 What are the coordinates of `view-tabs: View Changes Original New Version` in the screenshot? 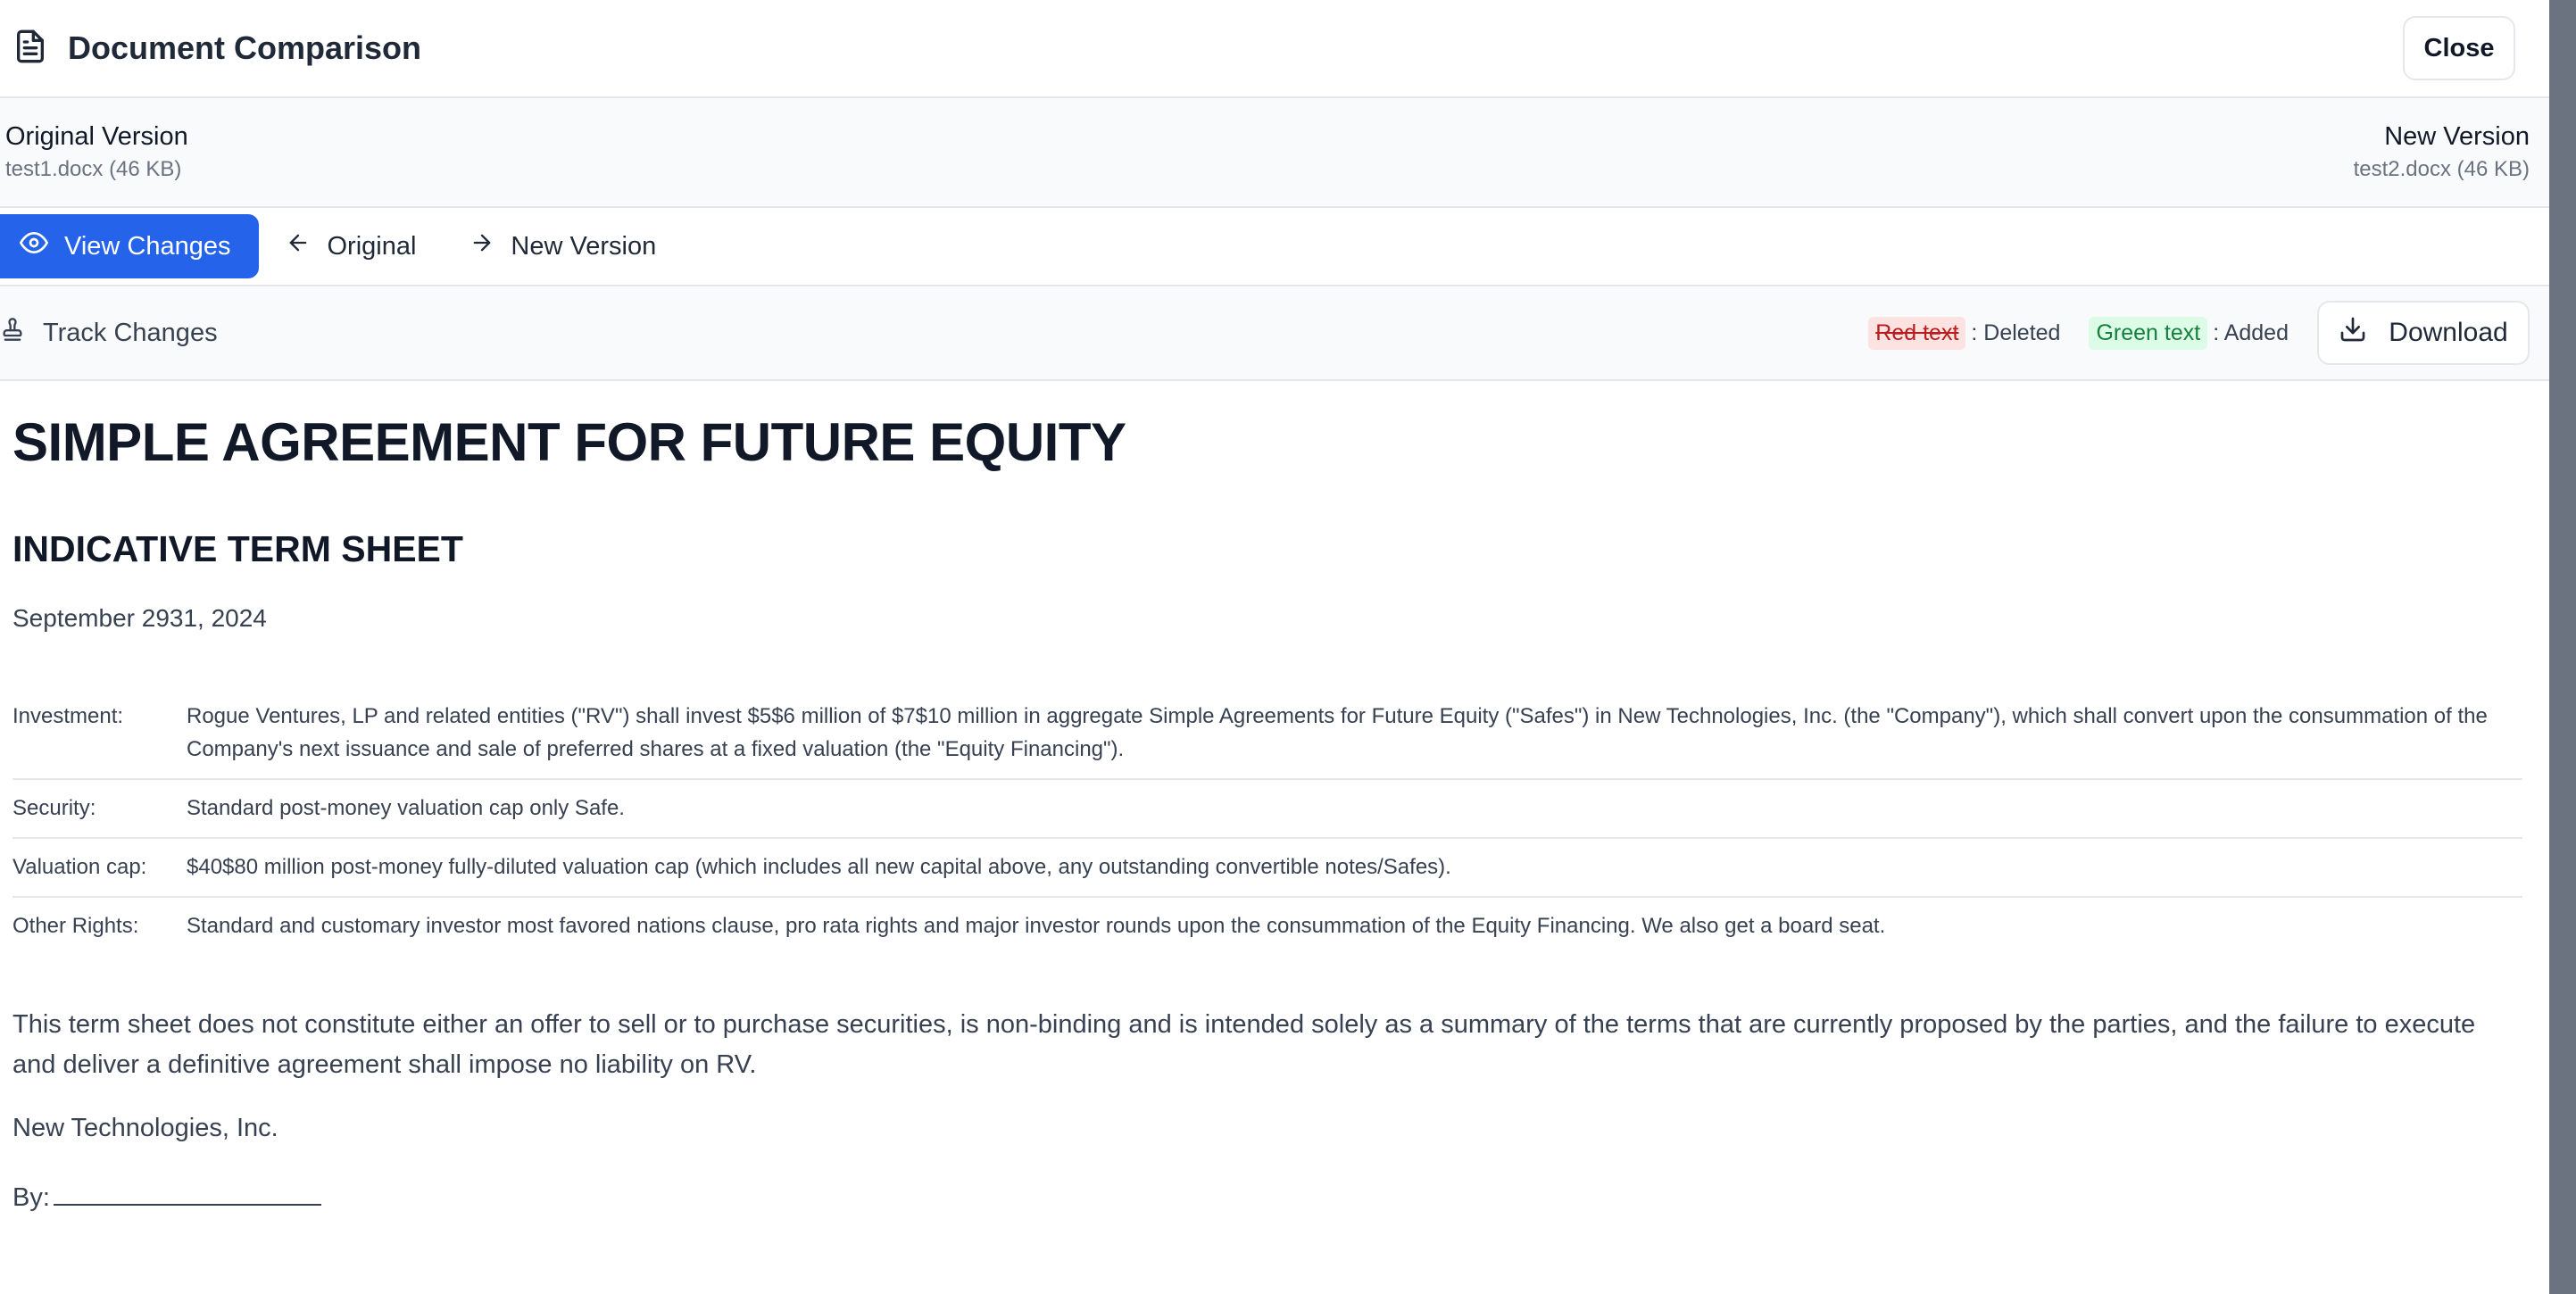 It's located at (1275, 247).